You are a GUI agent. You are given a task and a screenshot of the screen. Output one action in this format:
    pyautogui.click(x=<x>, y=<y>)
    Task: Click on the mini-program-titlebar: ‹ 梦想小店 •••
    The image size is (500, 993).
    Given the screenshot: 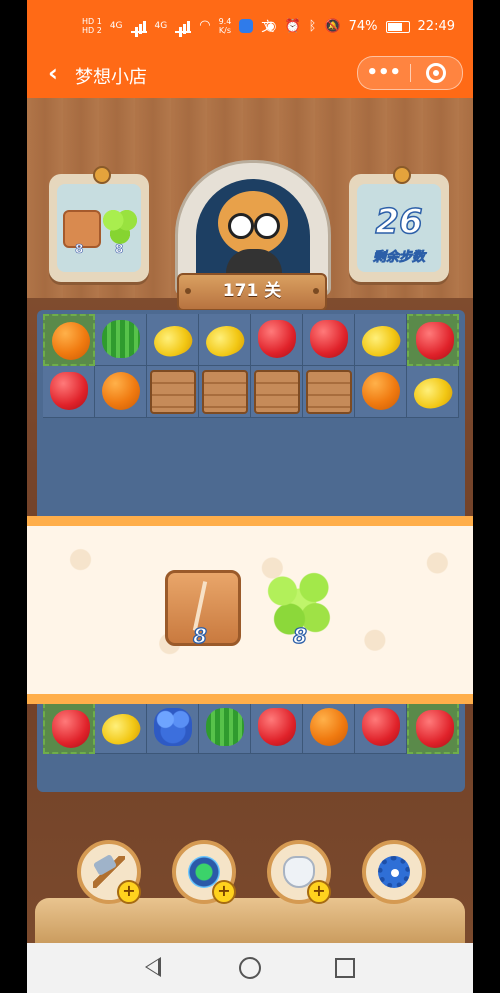 What is the action you would take?
    pyautogui.click(x=250, y=74)
    